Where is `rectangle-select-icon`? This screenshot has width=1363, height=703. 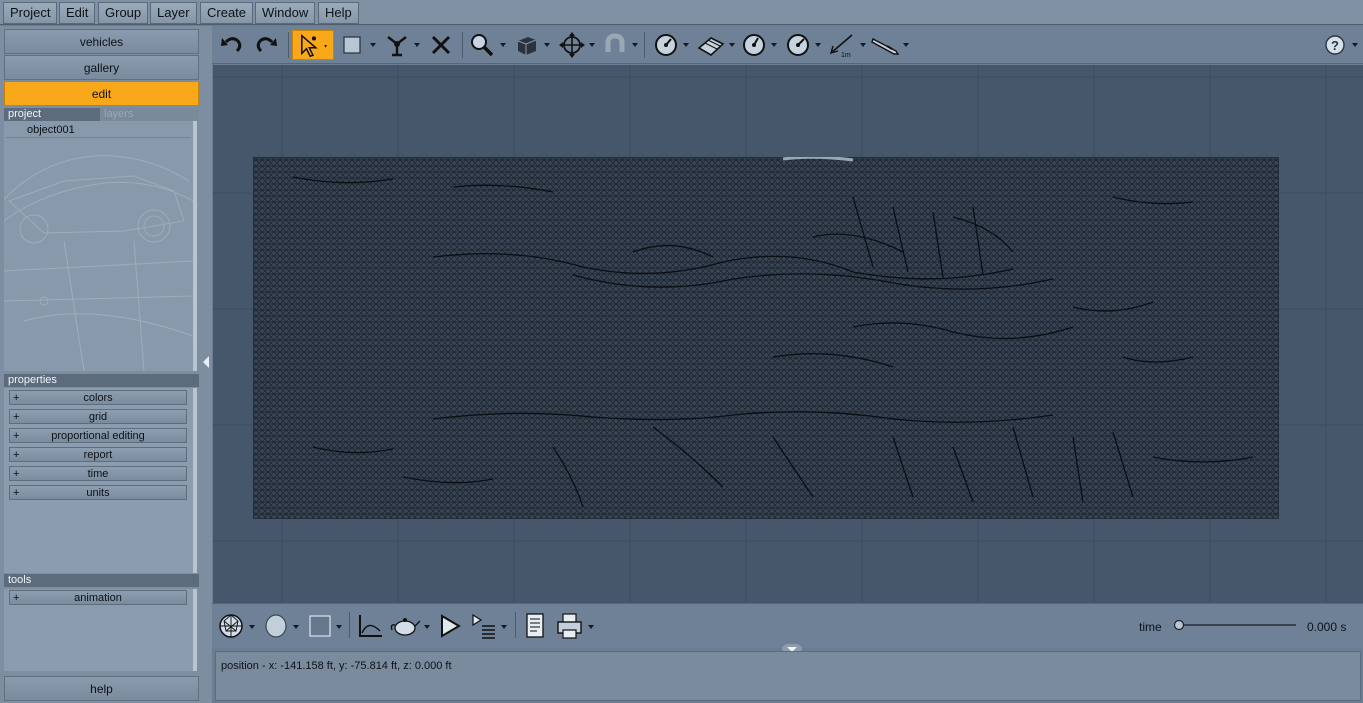
rectangle-select-icon is located at coordinates (354, 45).